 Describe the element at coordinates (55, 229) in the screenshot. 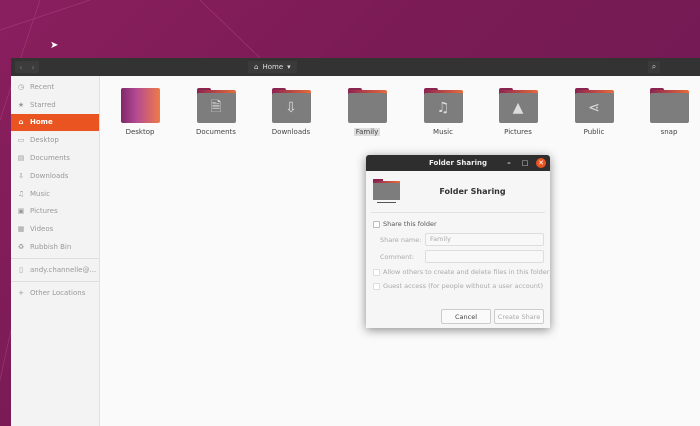

I see `sidebar-item-videos: ▦ Videos` at that location.